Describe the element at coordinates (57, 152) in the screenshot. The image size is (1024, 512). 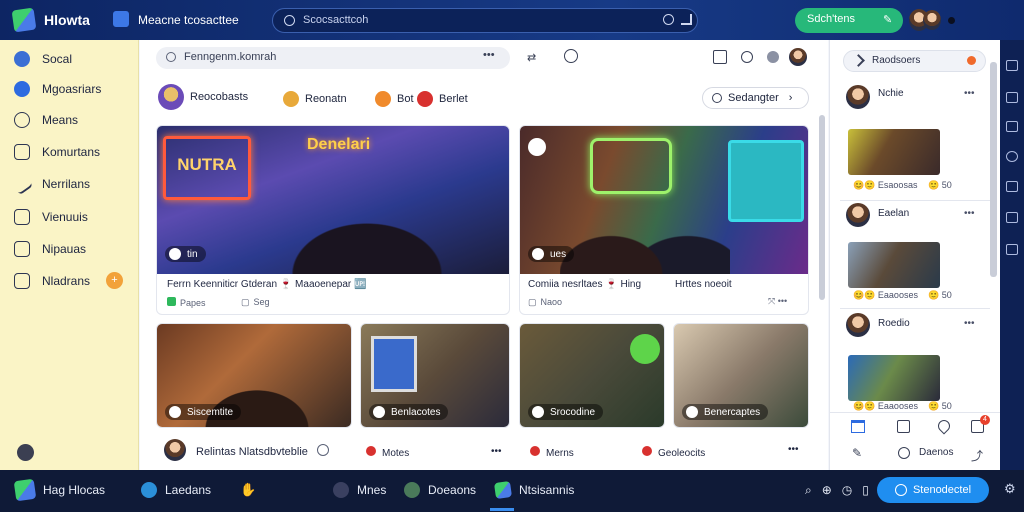
I see `sidebar-item-komurtans: Komurtans` at that location.